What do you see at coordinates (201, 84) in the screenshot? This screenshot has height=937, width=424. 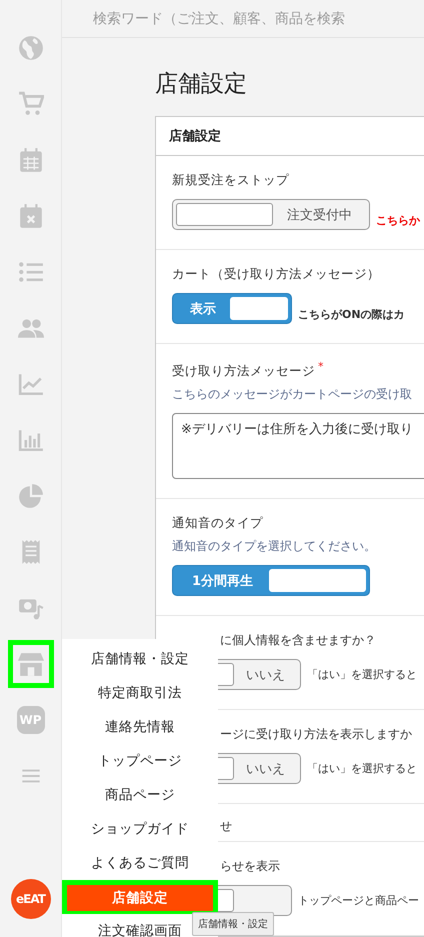 I see `page-title: 店舗設定` at bounding box center [201, 84].